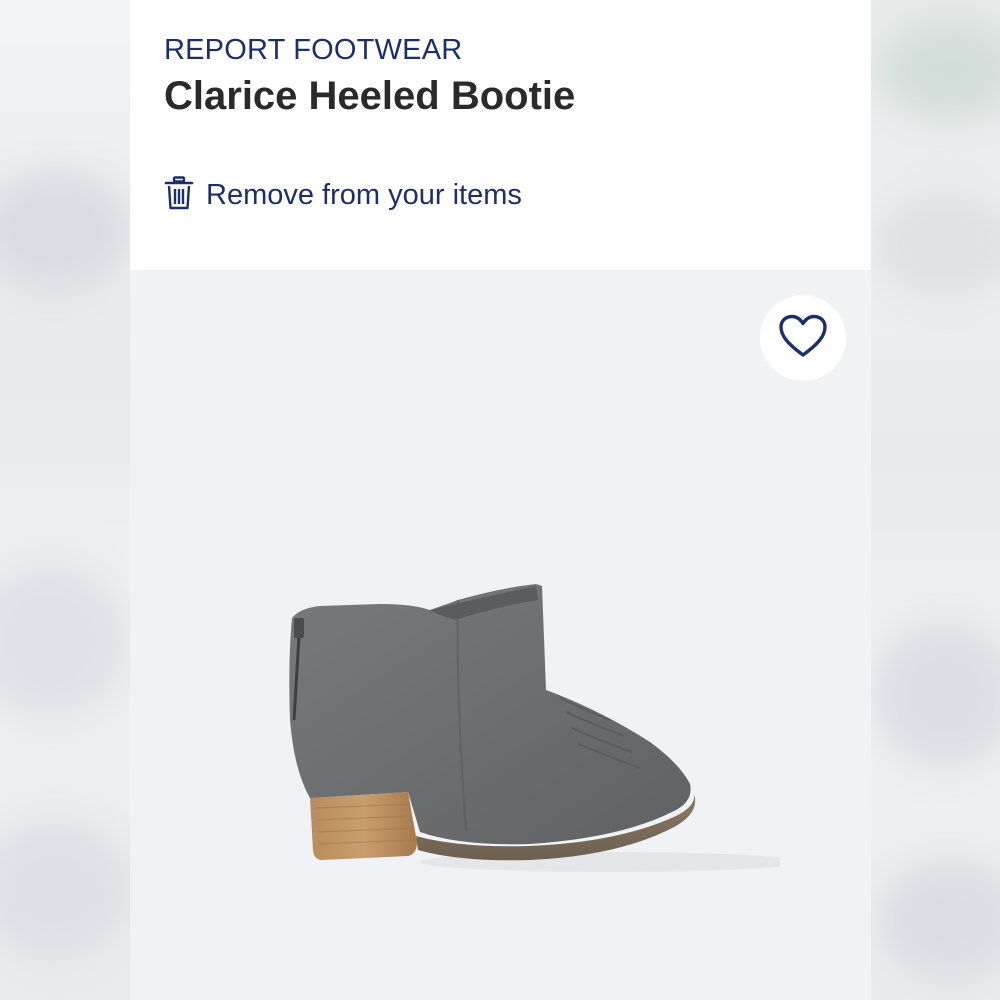 This screenshot has width=1000, height=1000. Describe the element at coordinates (935, 500) in the screenshot. I see `right-blurred-background` at that location.